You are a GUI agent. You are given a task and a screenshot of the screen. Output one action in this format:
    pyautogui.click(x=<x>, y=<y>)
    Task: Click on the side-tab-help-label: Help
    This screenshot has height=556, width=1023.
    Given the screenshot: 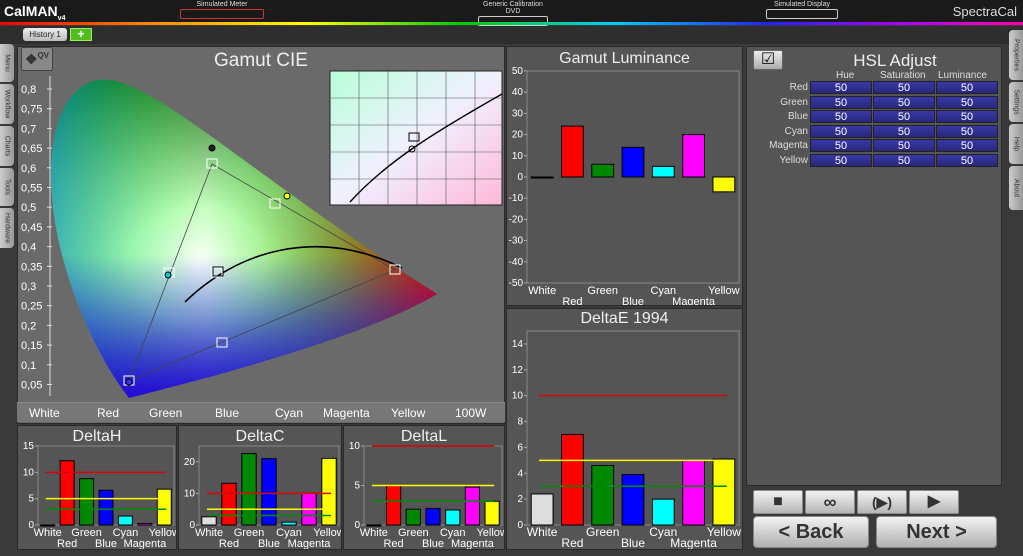 What is the action you would take?
    pyautogui.click(x=1016, y=144)
    